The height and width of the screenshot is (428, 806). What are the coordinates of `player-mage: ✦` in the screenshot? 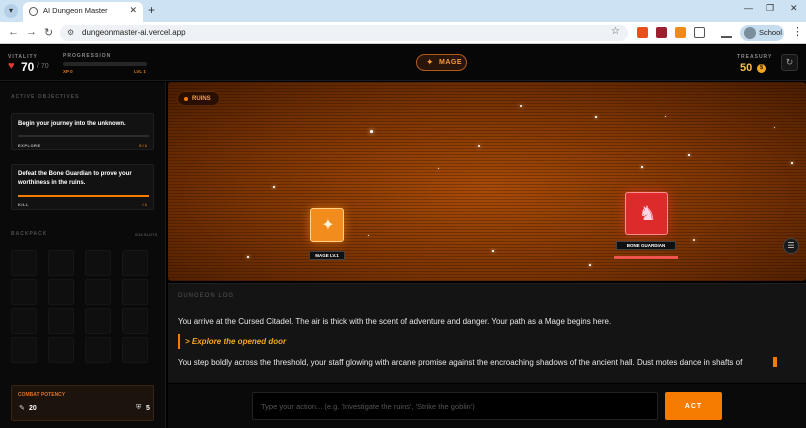 It's located at (327, 225).